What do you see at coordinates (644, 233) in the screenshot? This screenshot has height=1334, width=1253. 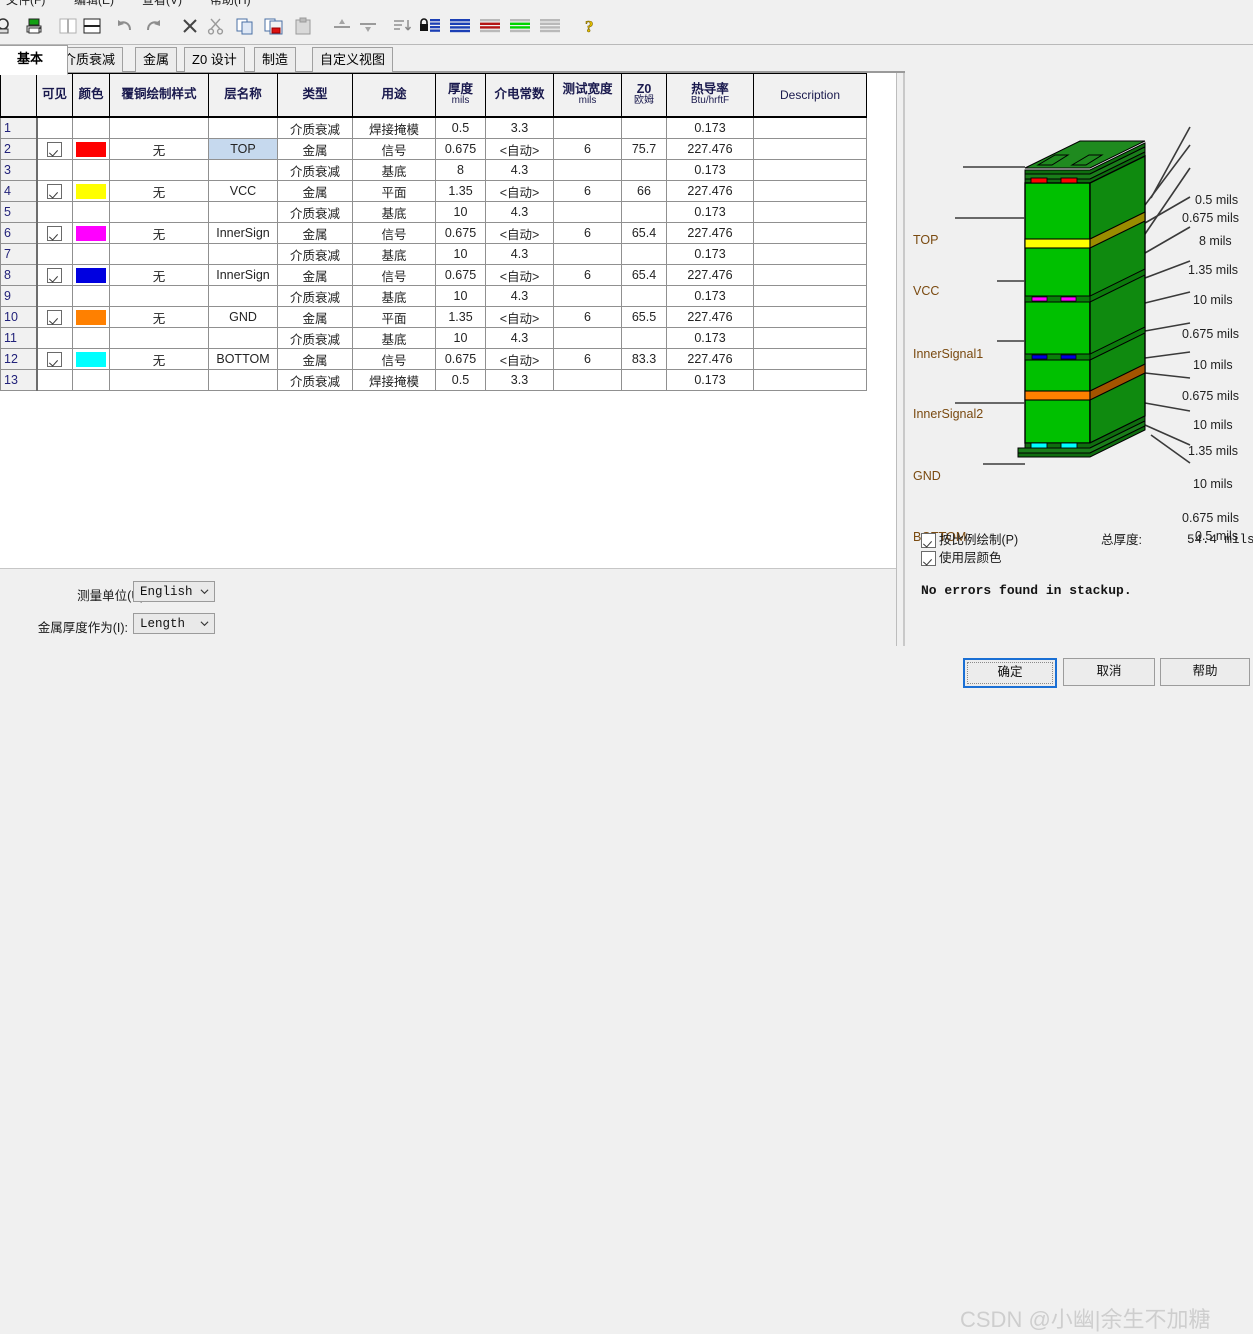 I see `z0-cell: 65.4` at bounding box center [644, 233].